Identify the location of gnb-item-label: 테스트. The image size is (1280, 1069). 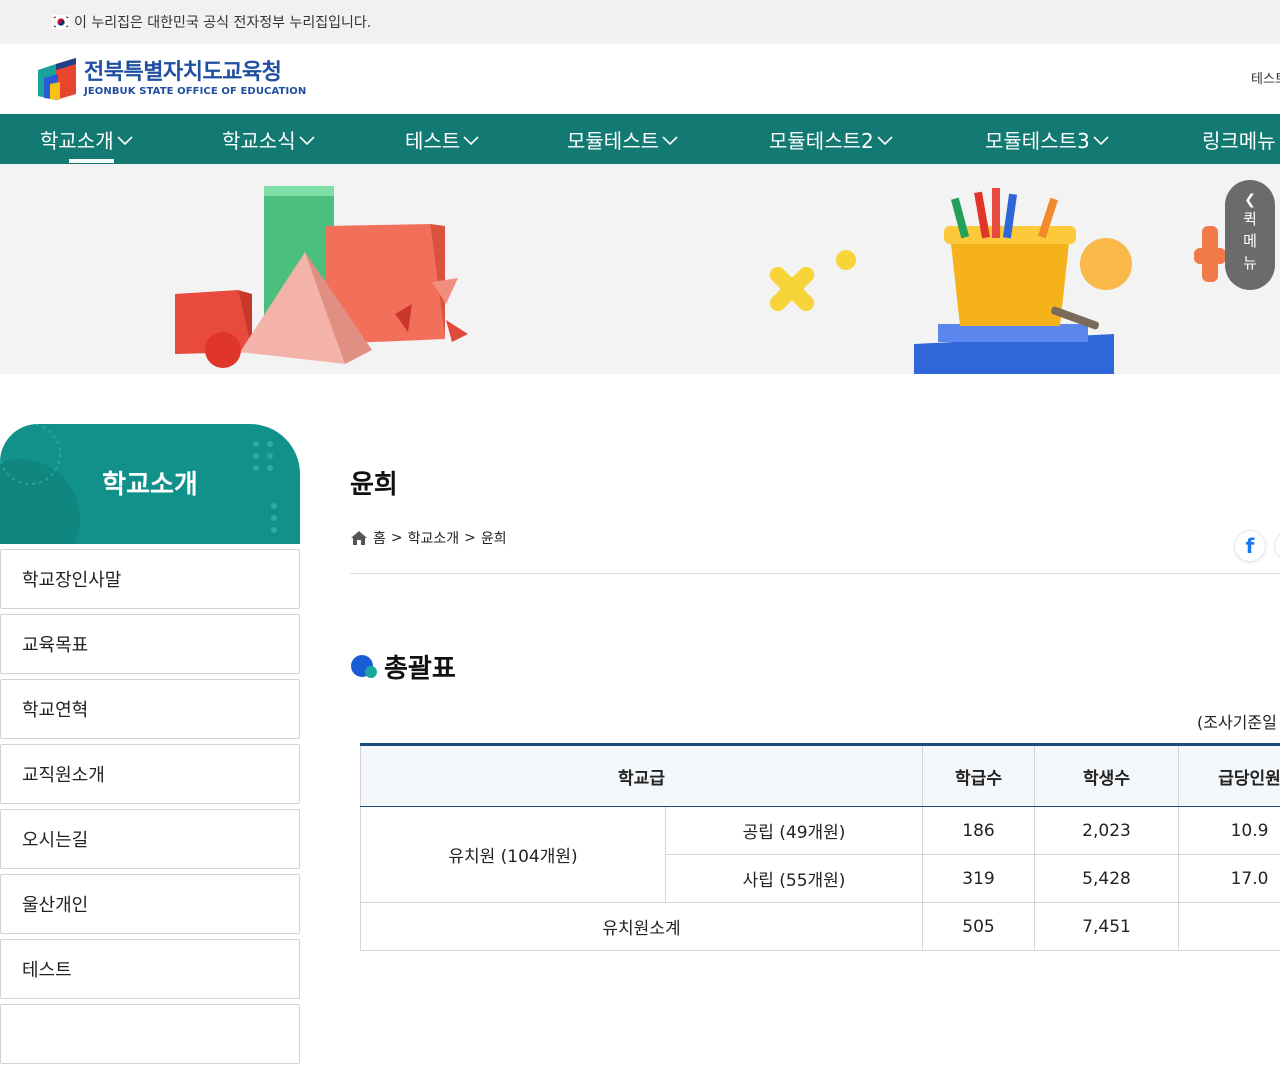
(432, 139).